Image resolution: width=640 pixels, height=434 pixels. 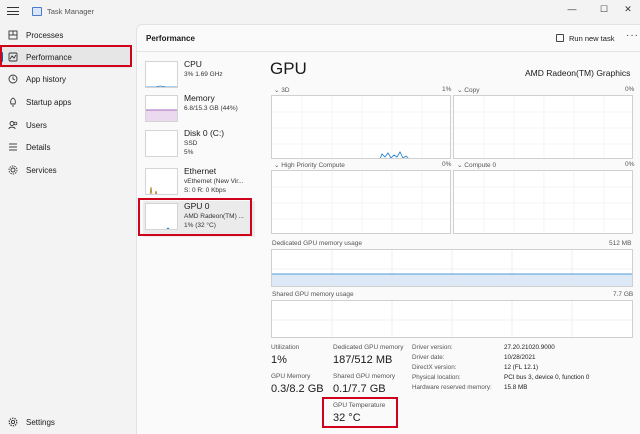 What do you see at coordinates (291, 376) in the screenshot?
I see `gpu-memory-label: GPU Memory` at bounding box center [291, 376].